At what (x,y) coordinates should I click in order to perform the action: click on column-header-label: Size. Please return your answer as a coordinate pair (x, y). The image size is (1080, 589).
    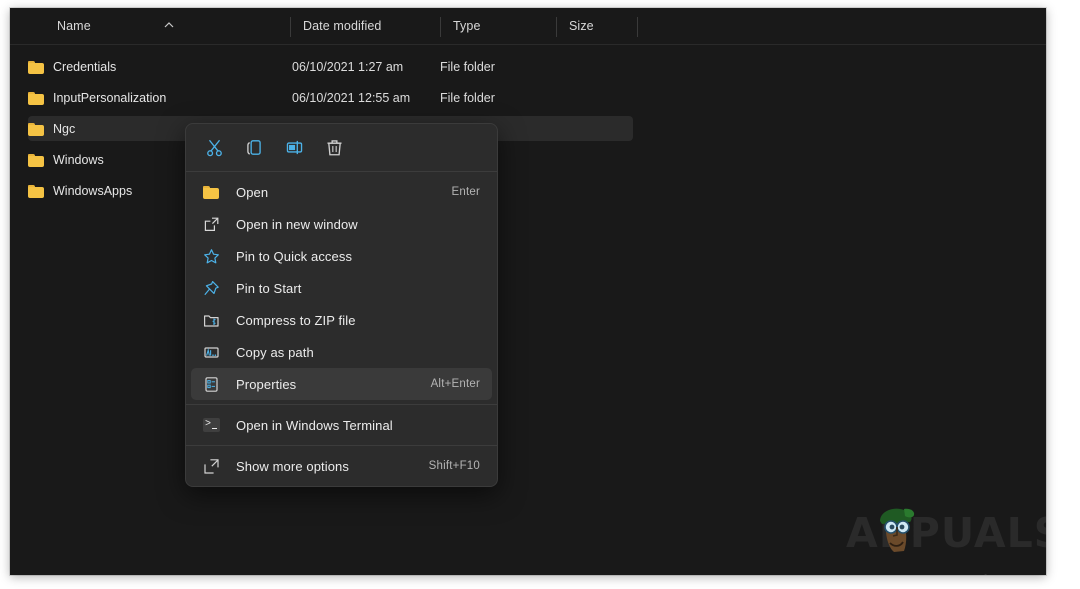
    Looking at the image, I should click on (581, 26).